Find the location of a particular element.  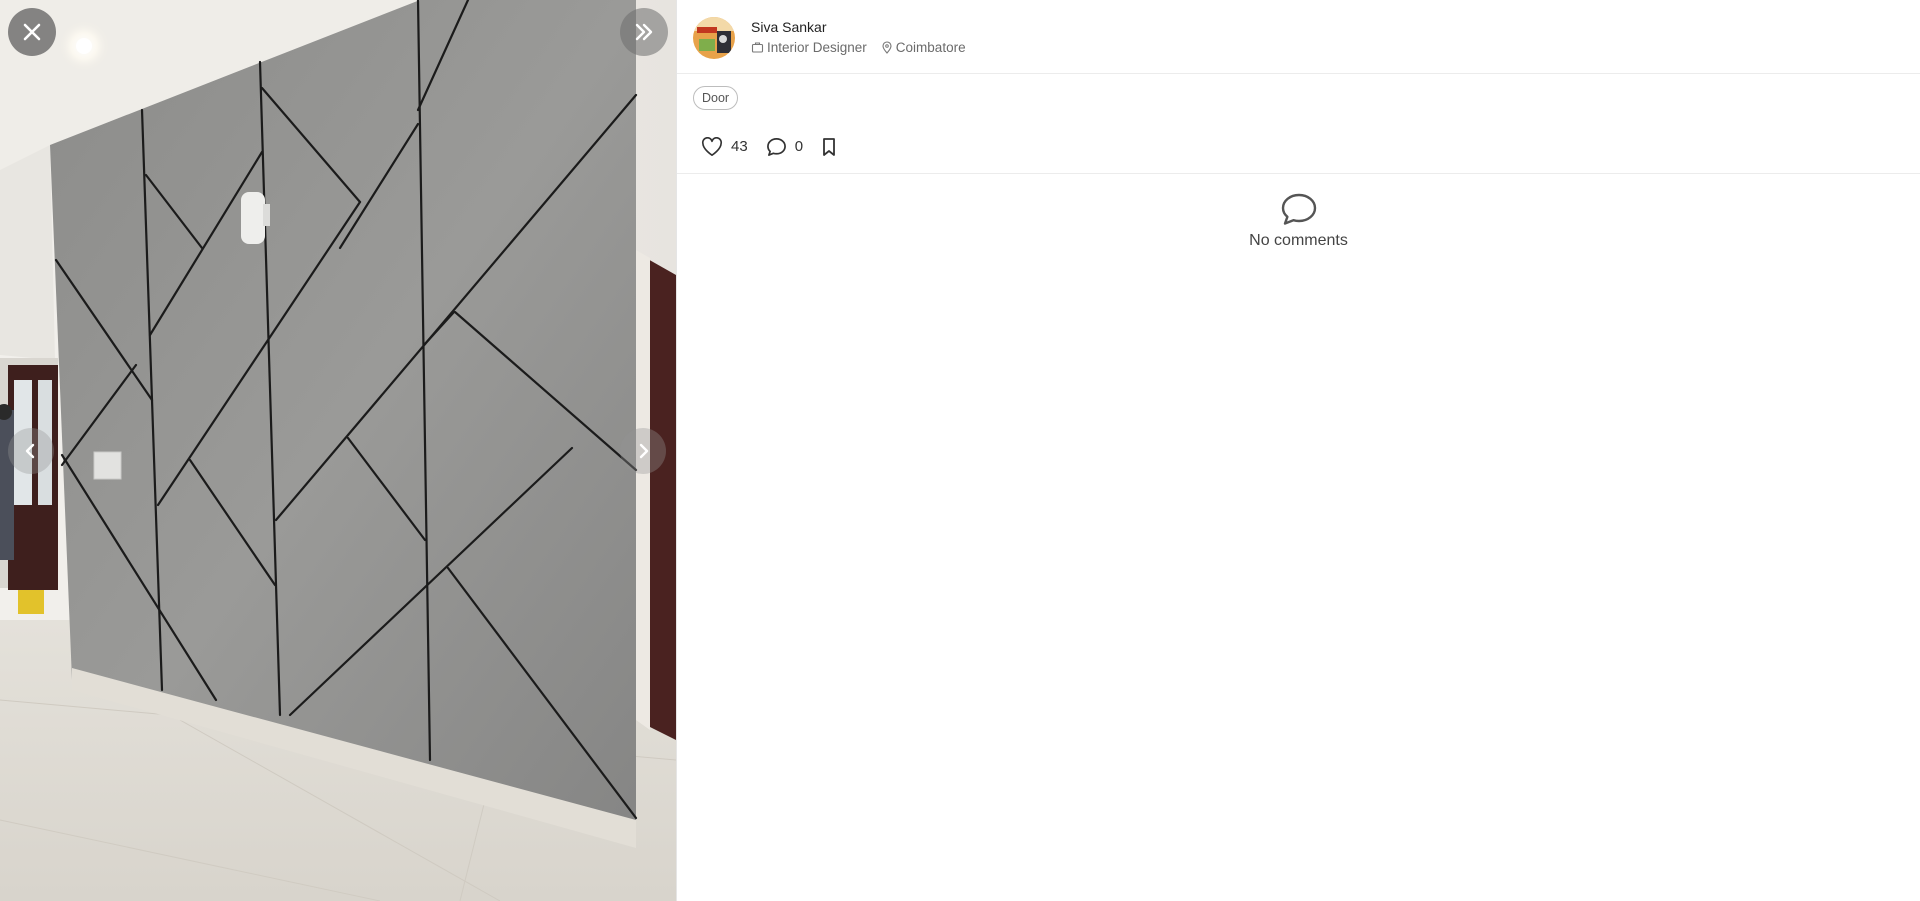

chevron-left-icon is located at coordinates (30, 451).